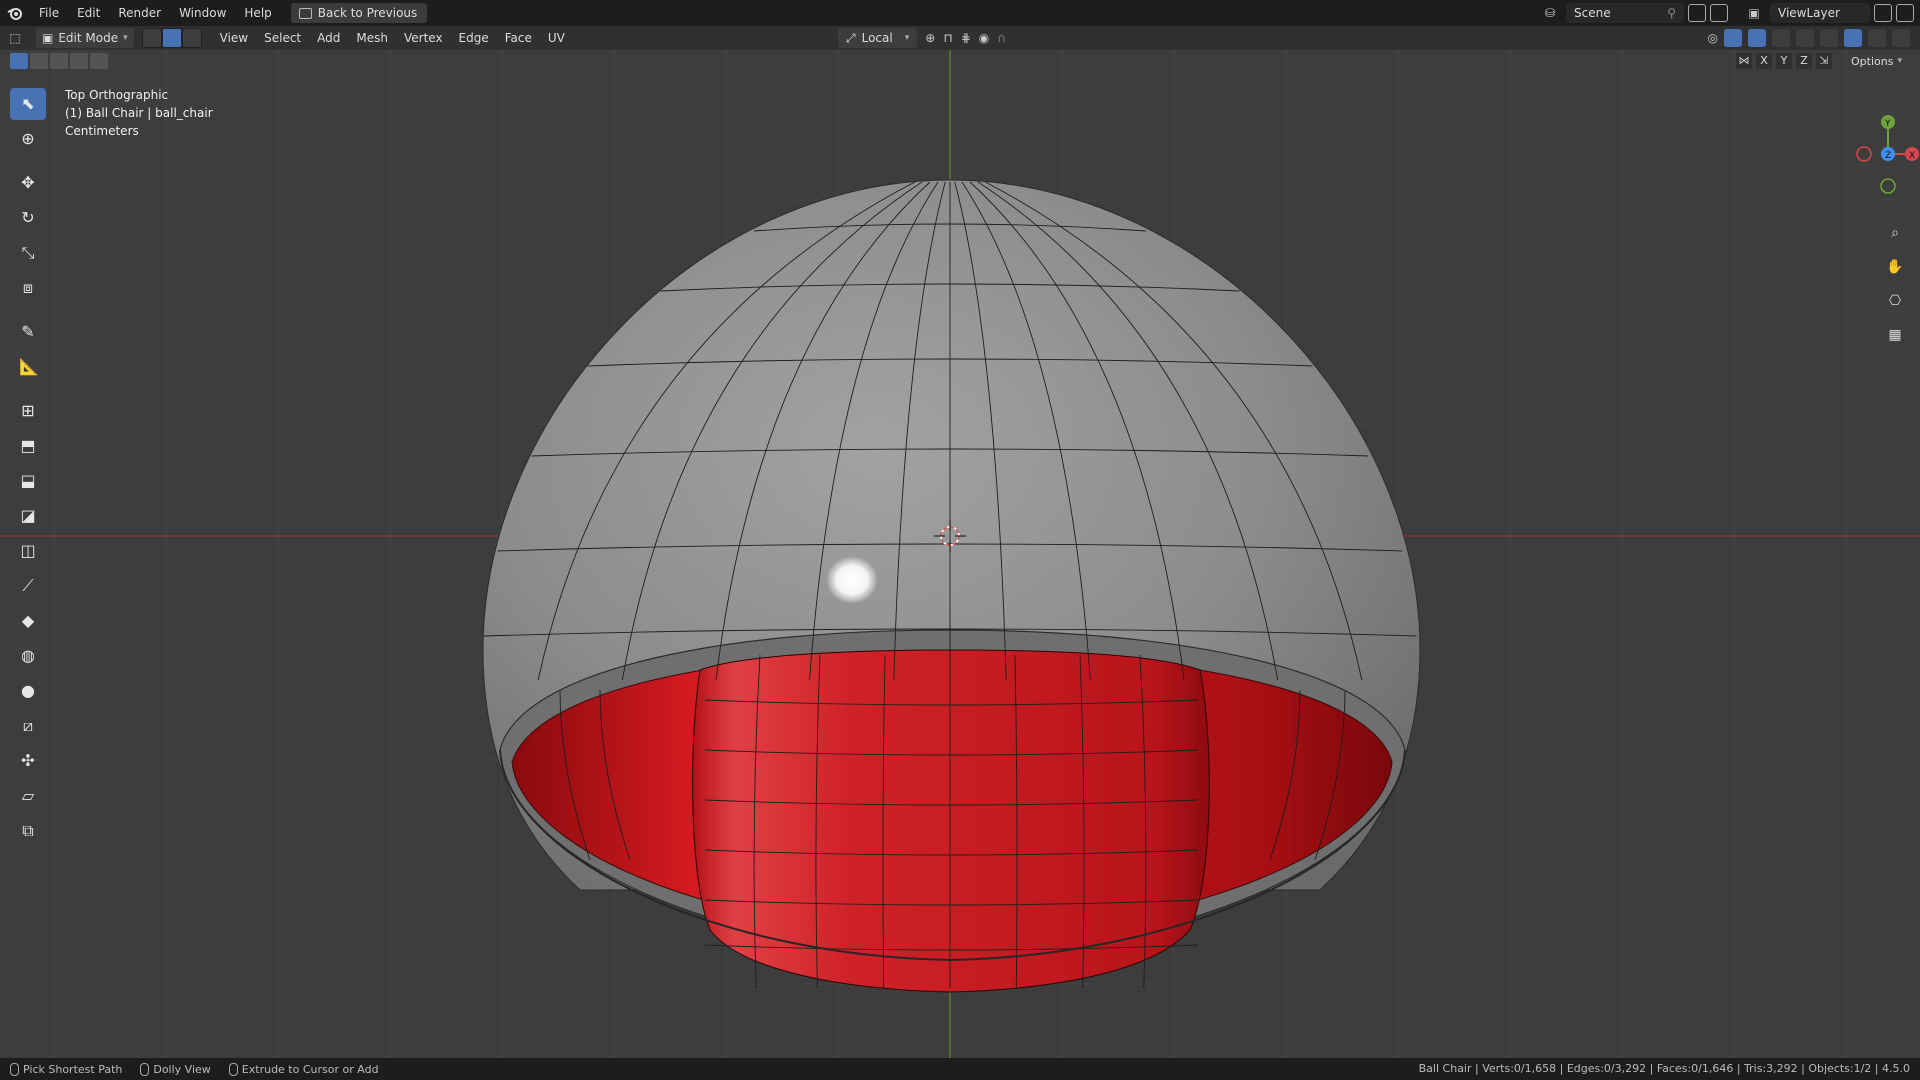 The height and width of the screenshot is (1080, 1920). I want to click on shrink-fatten-tool: ✣, so click(28, 761).